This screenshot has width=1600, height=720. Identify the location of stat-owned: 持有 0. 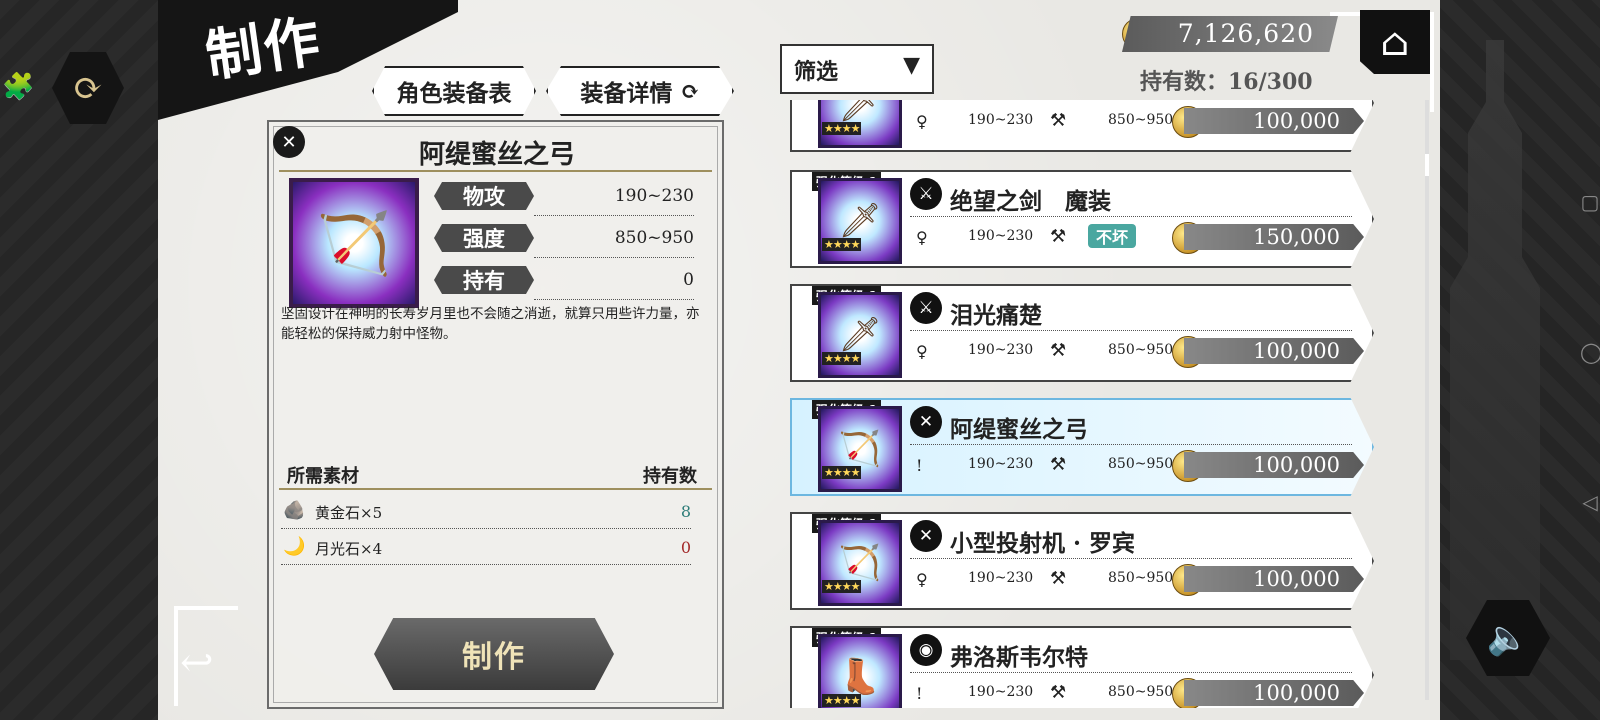
(564, 283).